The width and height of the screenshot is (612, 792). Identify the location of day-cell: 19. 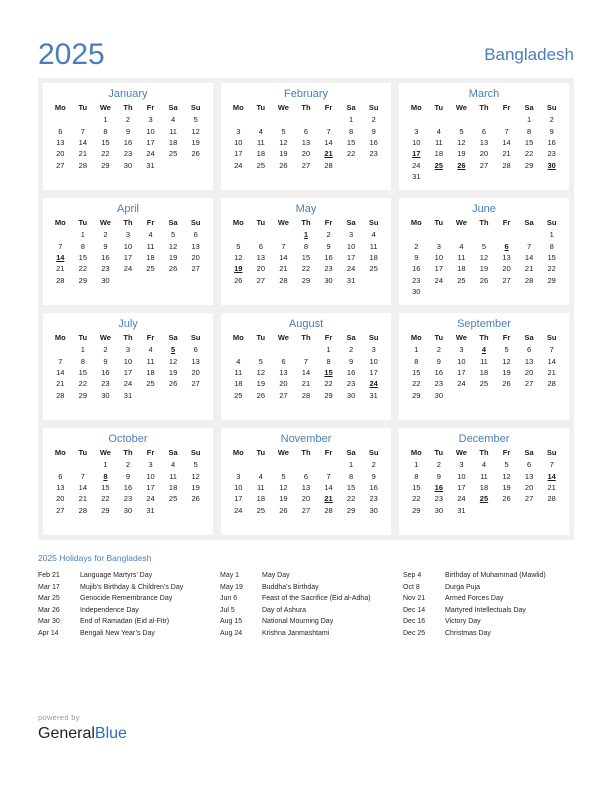
(261, 383).